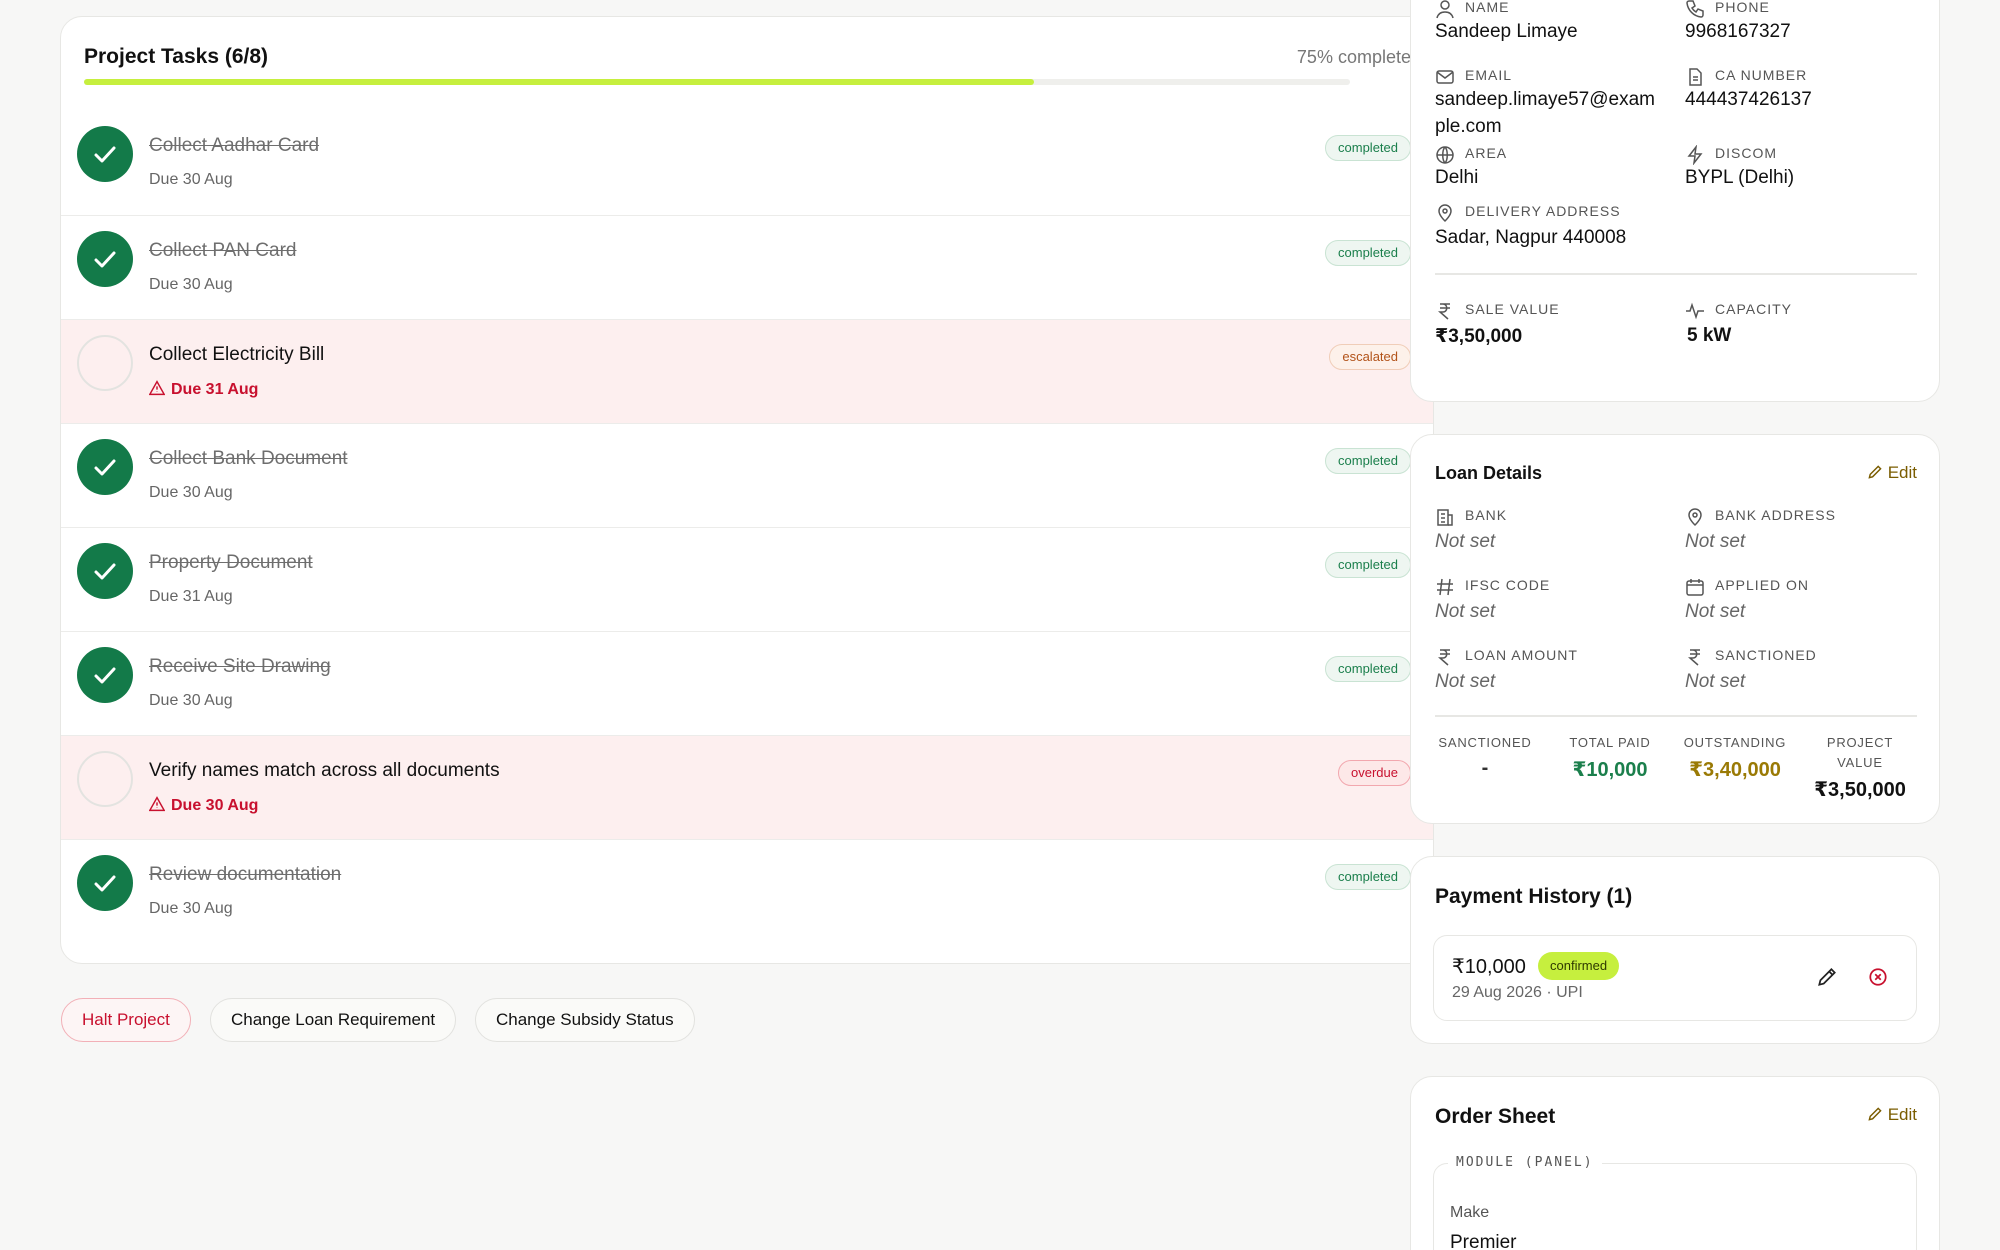  I want to click on make-label: Make, so click(1470, 1212).